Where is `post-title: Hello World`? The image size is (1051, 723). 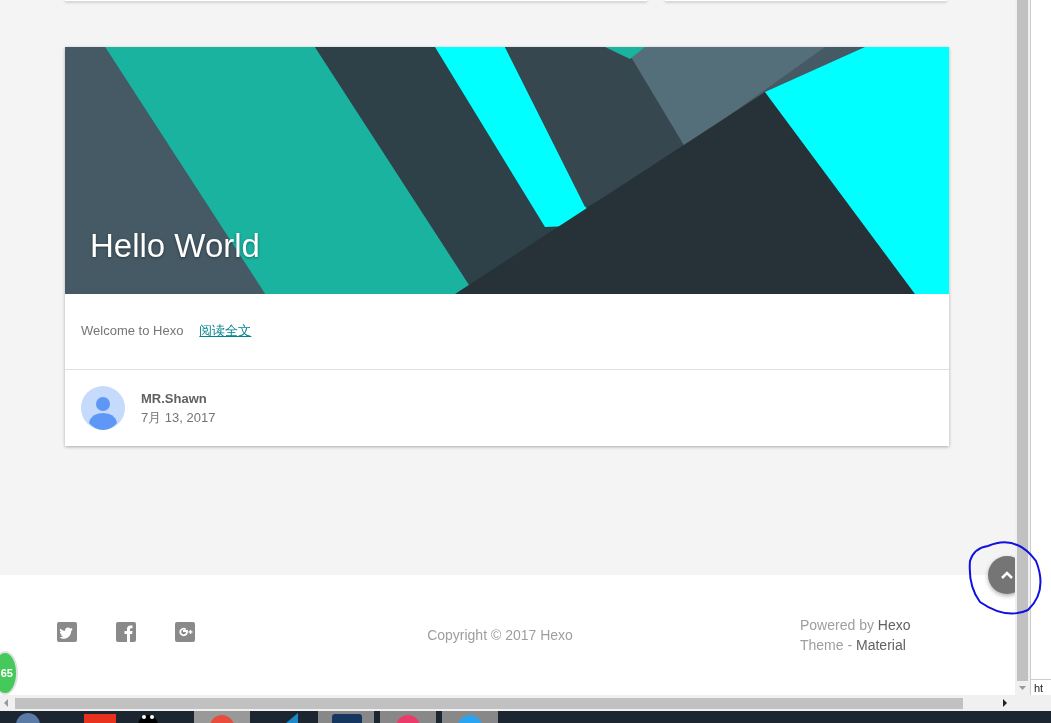 post-title: Hello World is located at coordinates (175, 246).